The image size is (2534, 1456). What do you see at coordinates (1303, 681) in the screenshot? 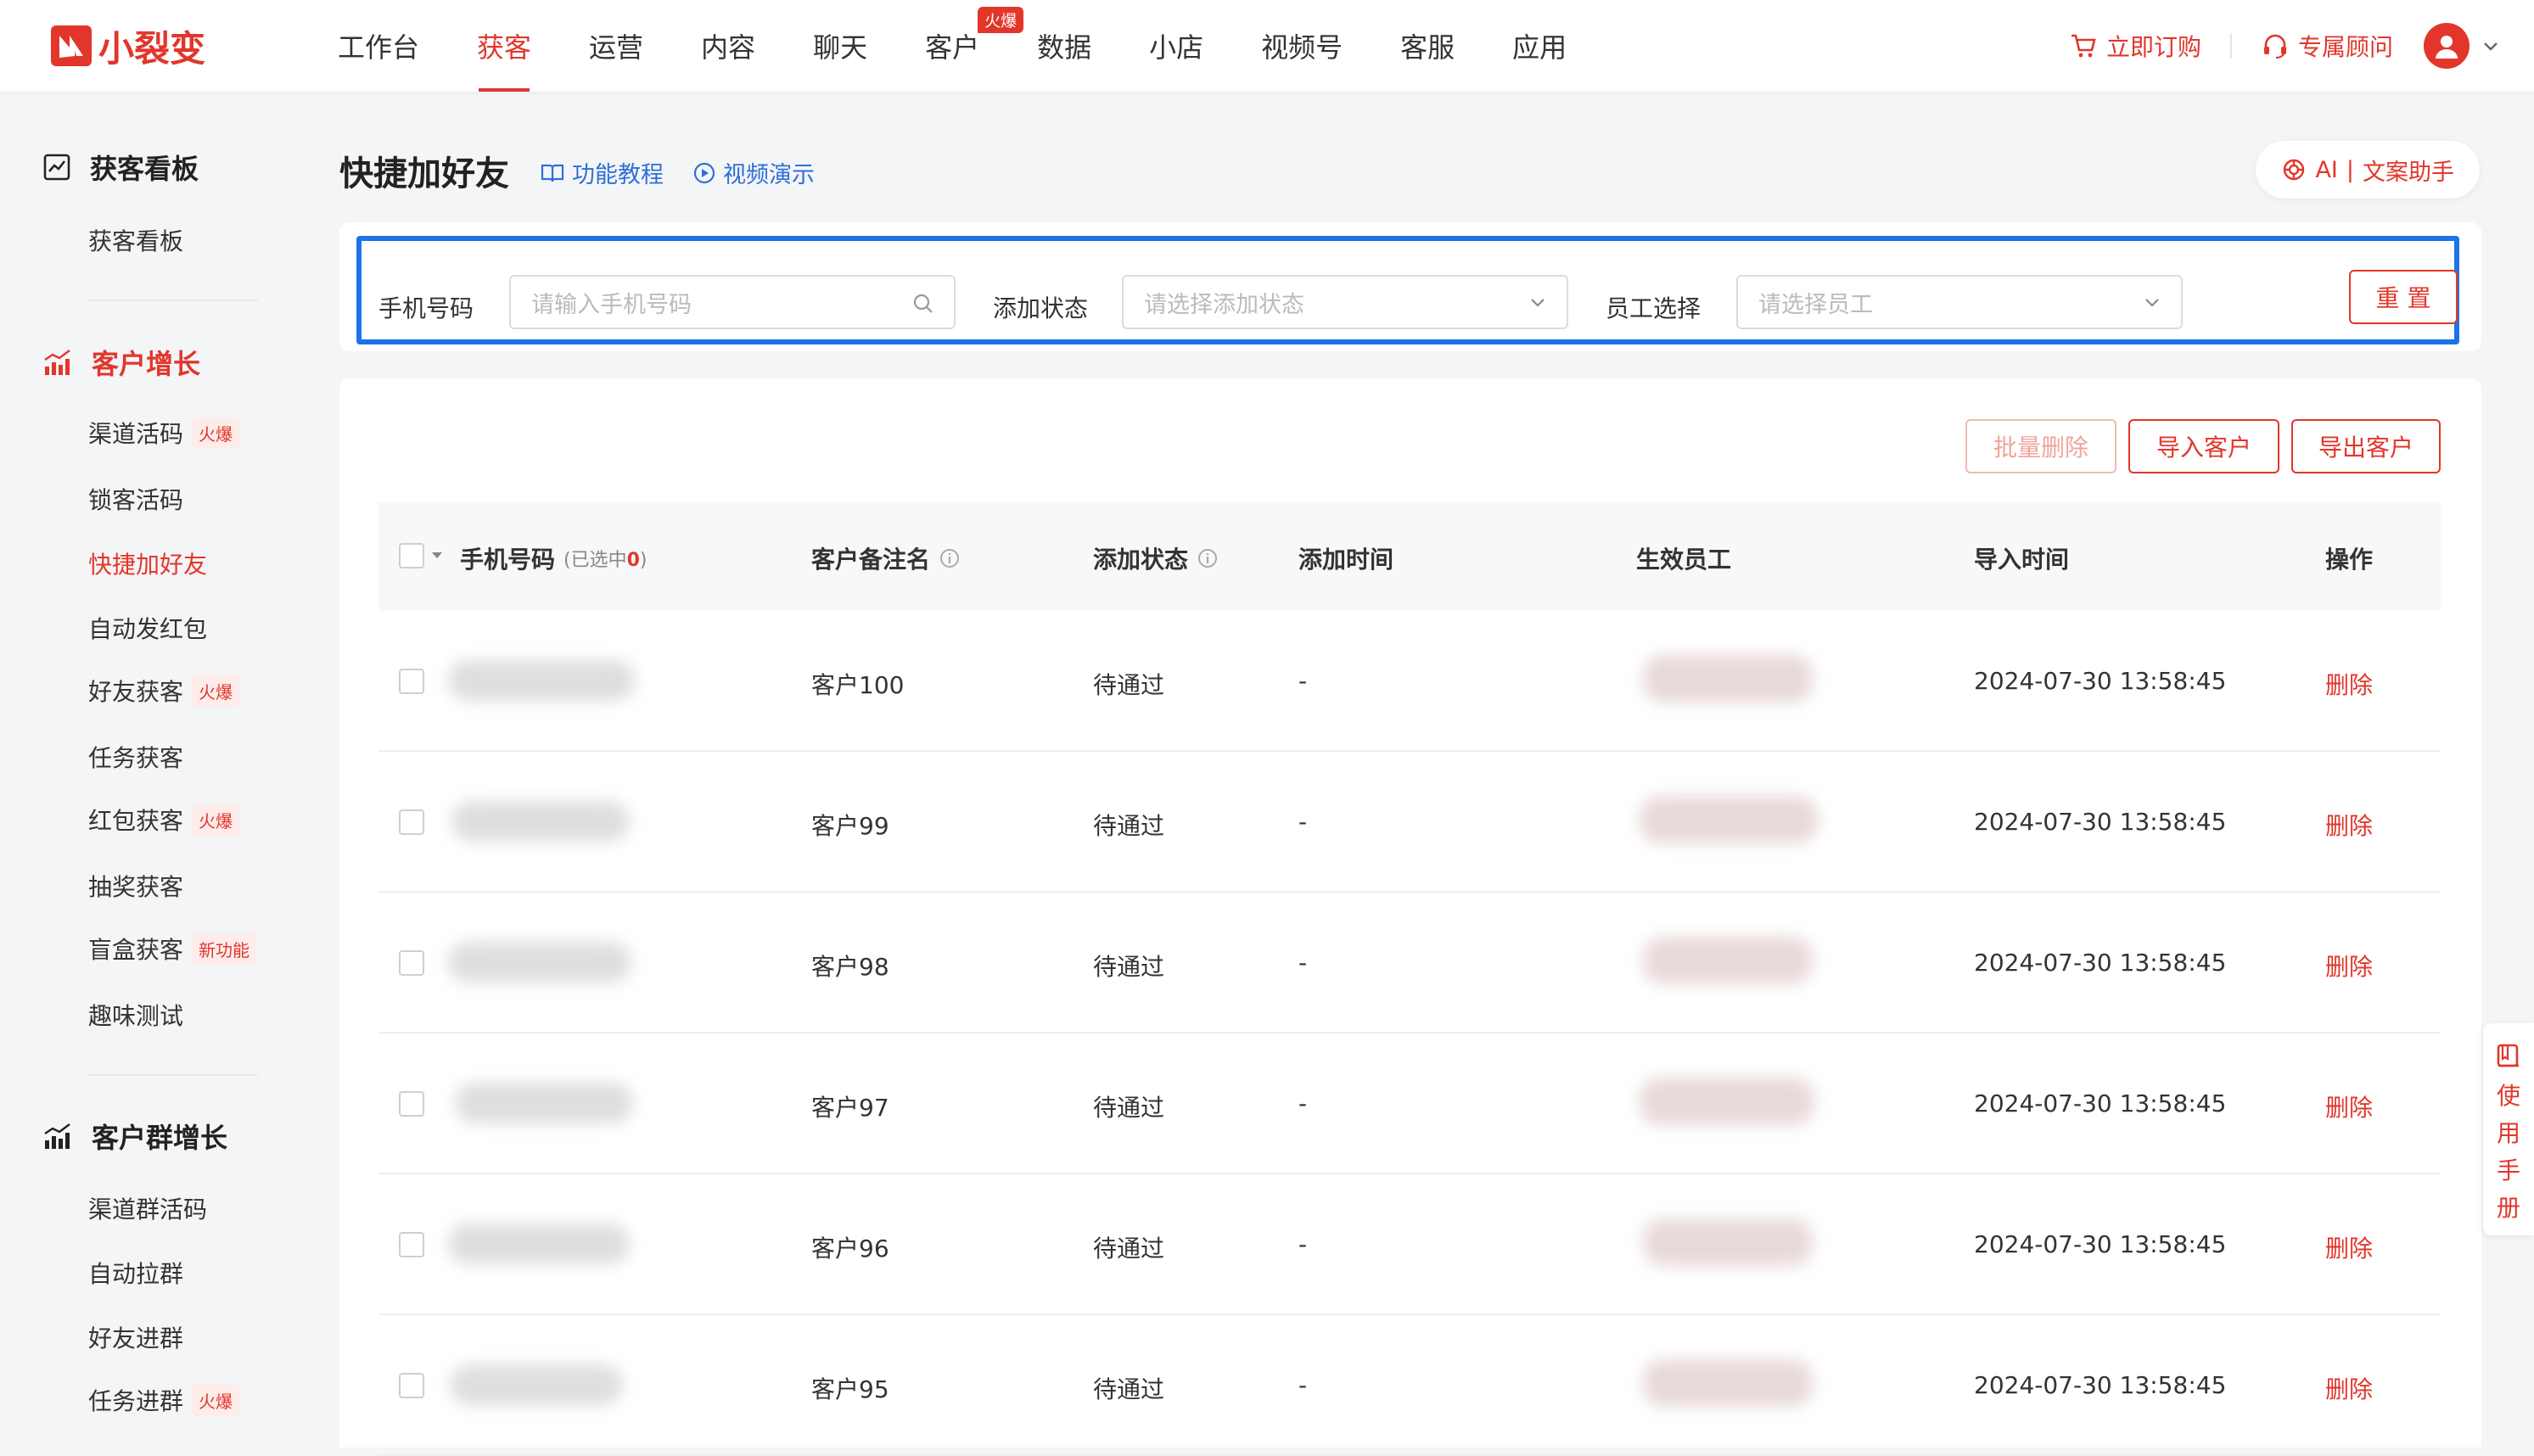
I see `add-time-cell: -` at bounding box center [1303, 681].